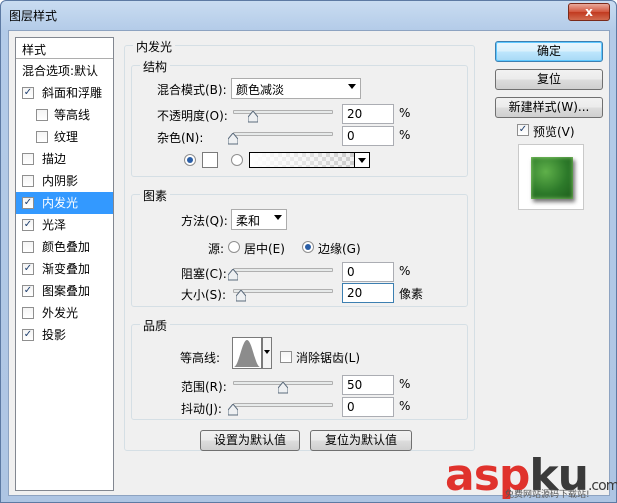 This screenshot has width=617, height=503. I want to click on reset-default-button: 复位为默认值, so click(361, 440).